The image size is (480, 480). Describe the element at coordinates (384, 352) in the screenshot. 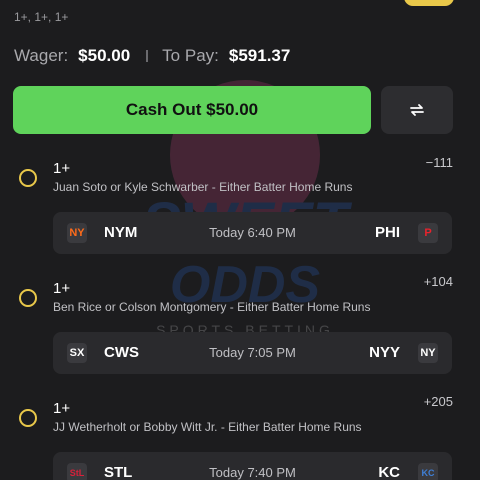

I see `home-team: NYY` at that location.